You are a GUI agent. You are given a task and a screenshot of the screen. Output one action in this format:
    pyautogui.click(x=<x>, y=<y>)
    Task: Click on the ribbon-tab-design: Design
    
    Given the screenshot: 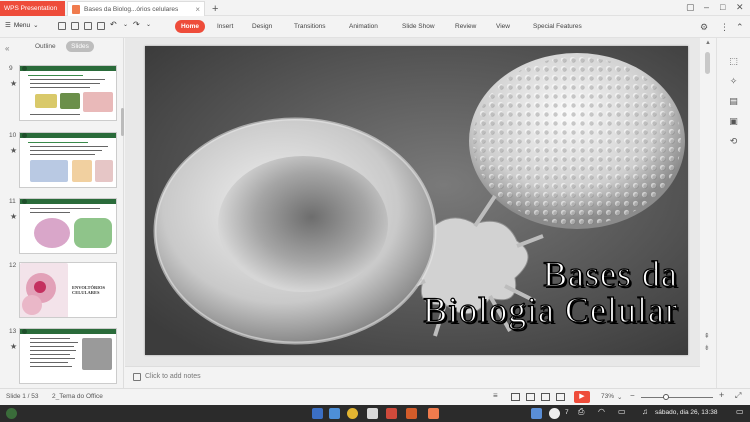 What is the action you would take?
    pyautogui.click(x=262, y=26)
    